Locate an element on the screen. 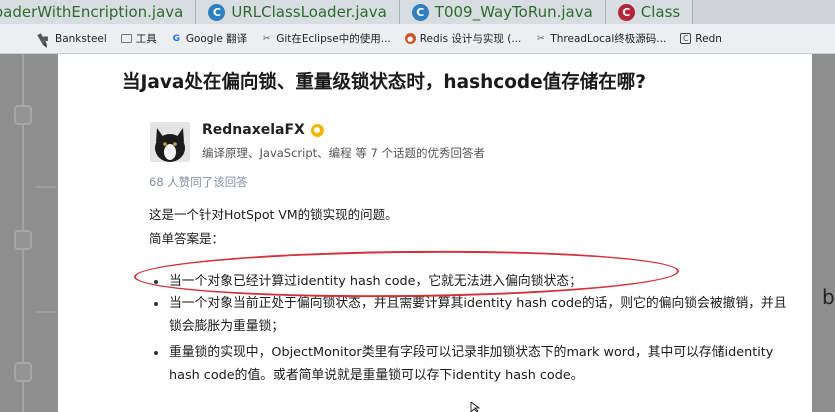  mouse-cursor-icon is located at coordinates (475, 407).